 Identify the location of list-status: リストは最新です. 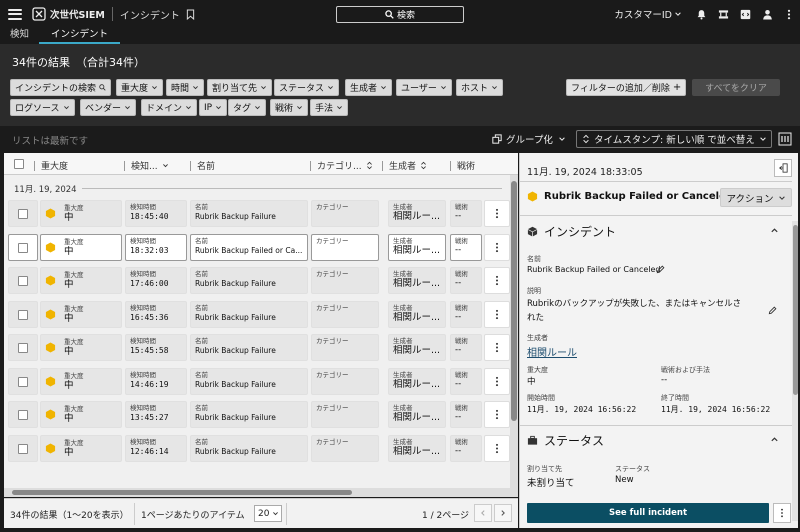
(50, 141).